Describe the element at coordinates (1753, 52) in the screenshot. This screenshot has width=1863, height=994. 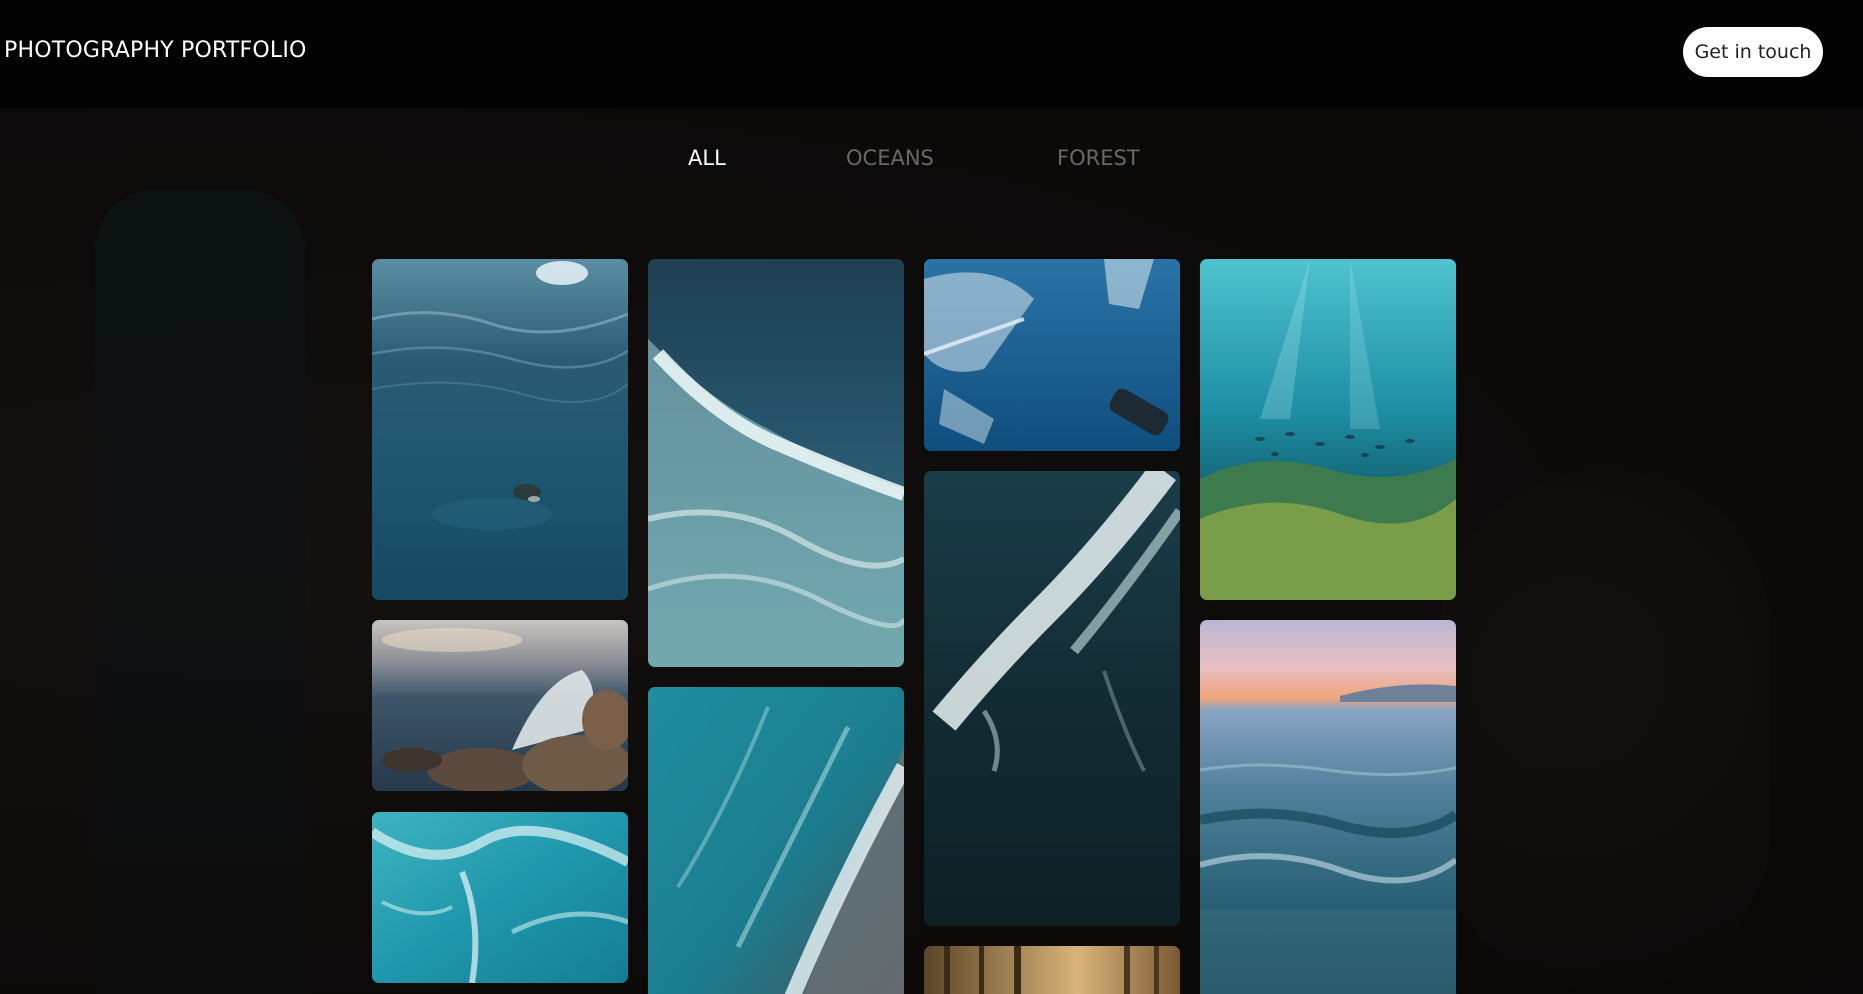
I see `get-in-touch-button: Get in touch` at that location.